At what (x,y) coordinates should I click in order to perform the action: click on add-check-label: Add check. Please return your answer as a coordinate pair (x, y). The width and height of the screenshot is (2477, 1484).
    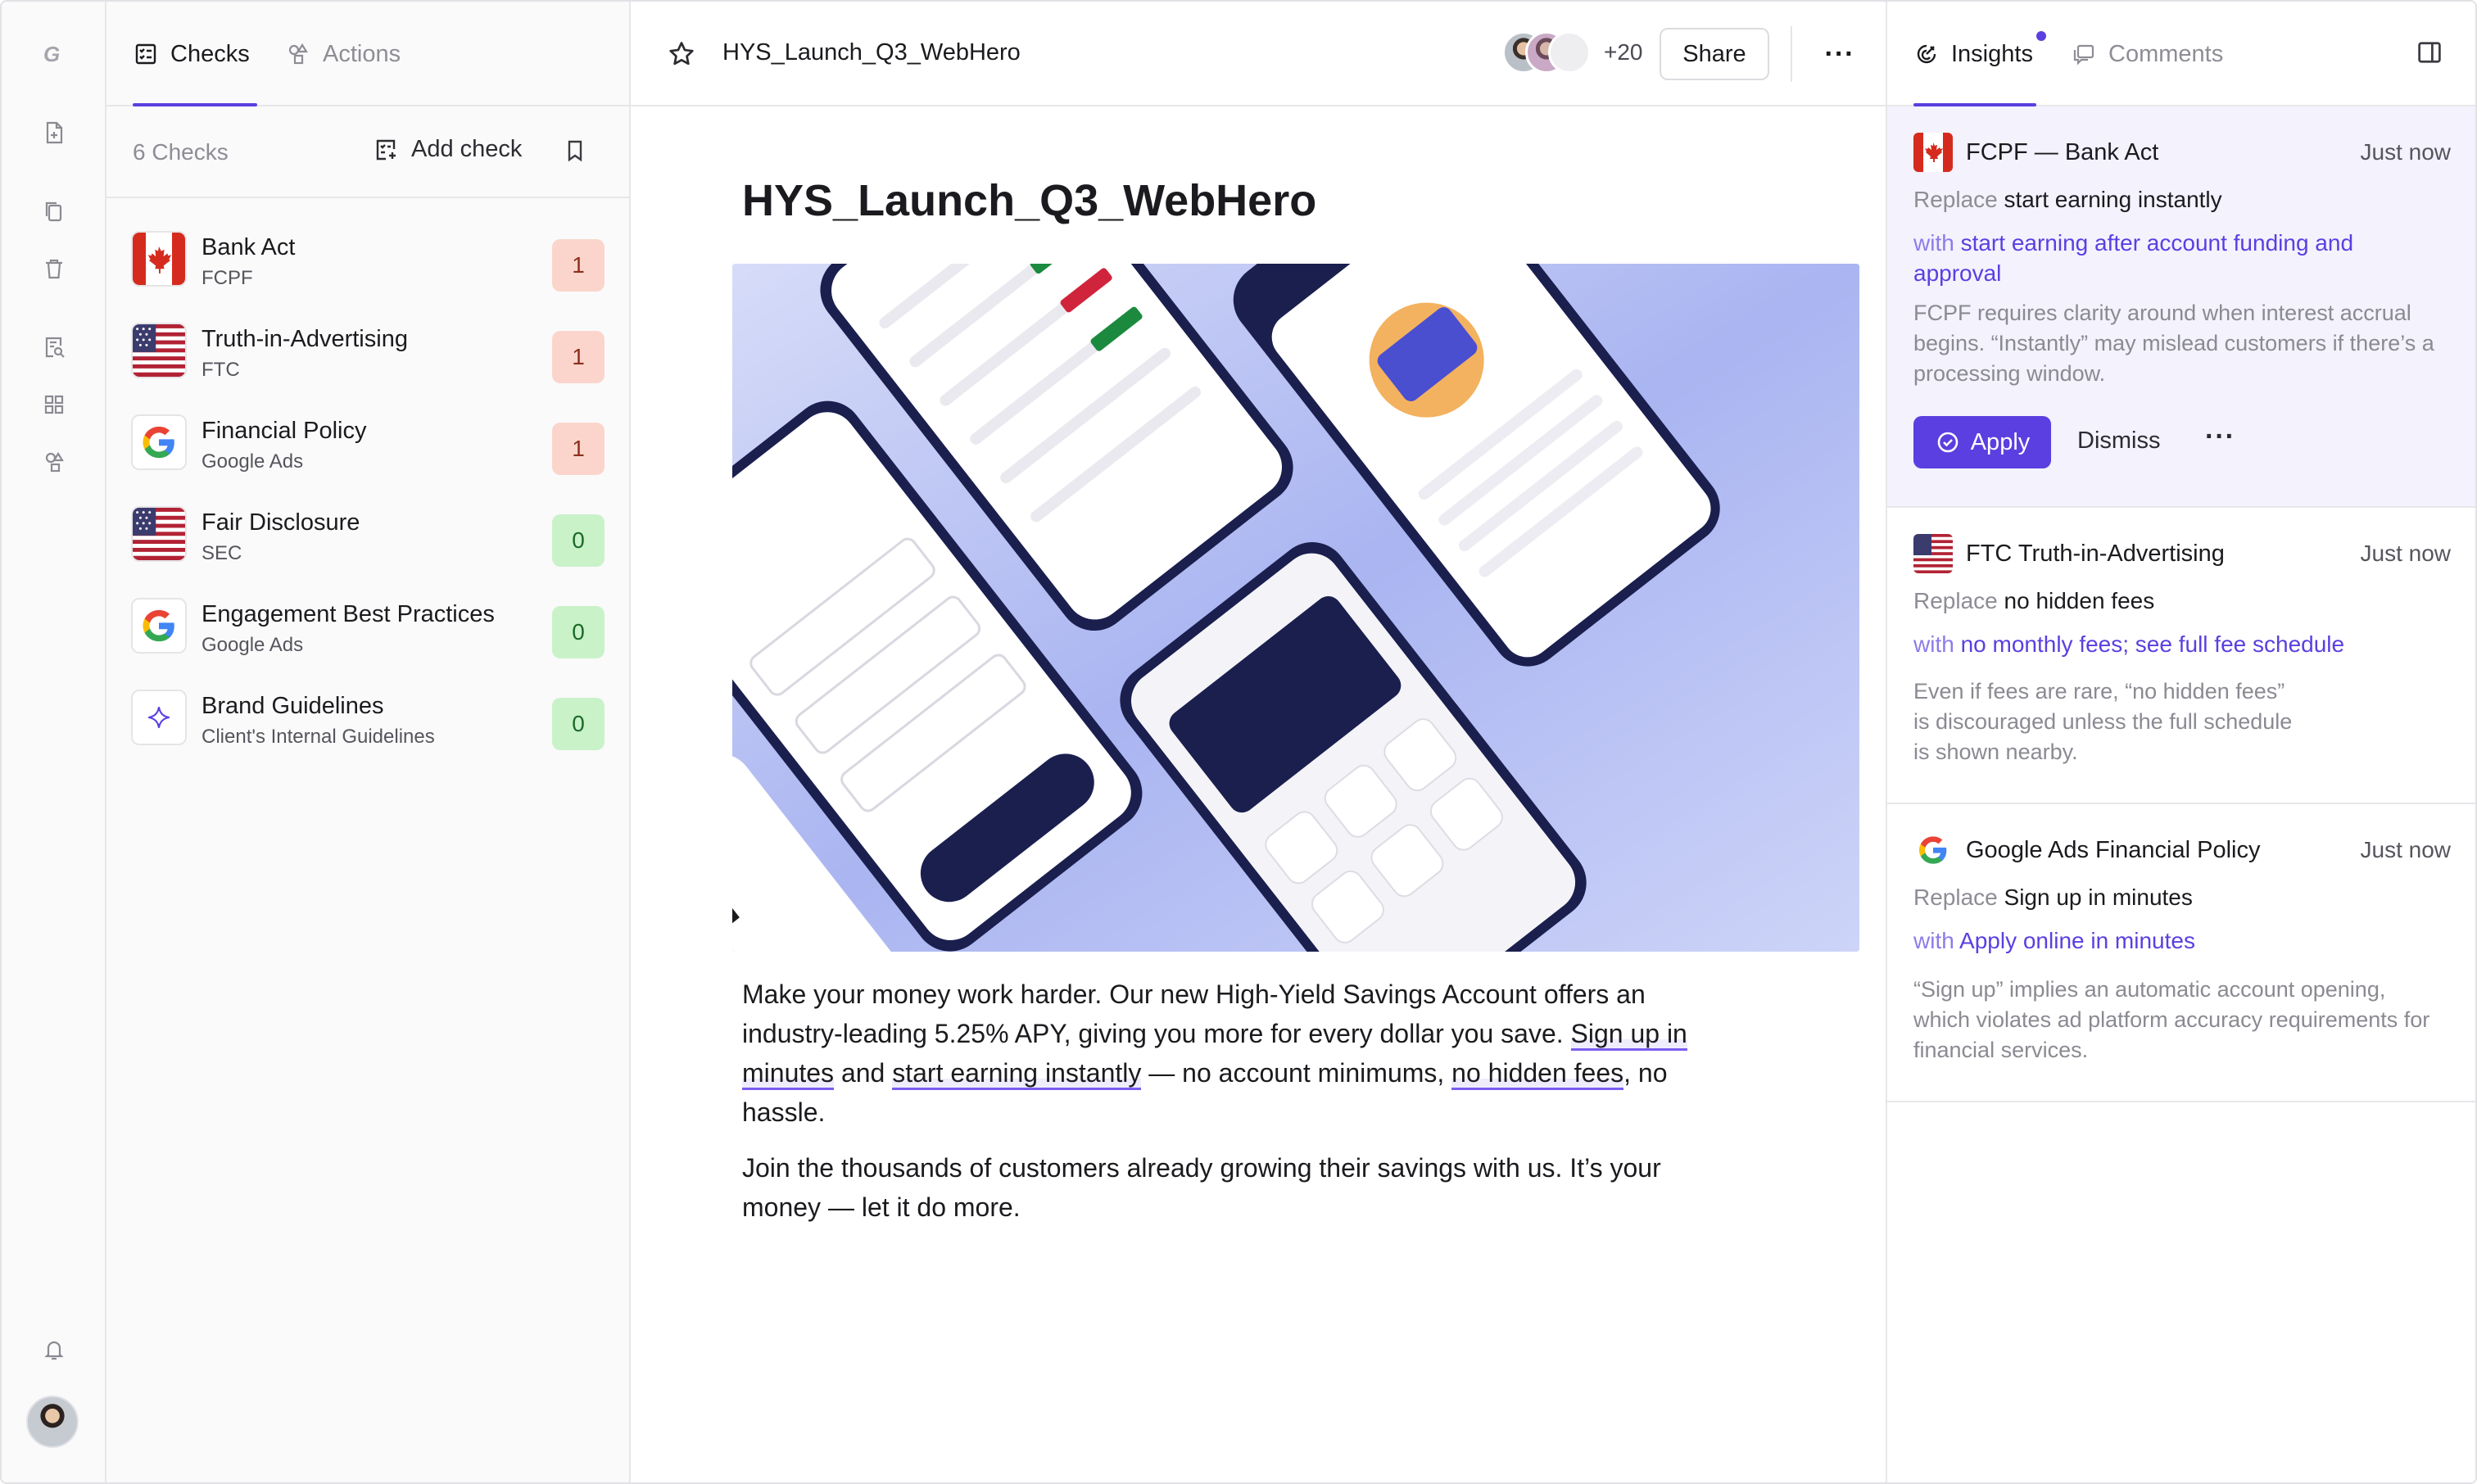
    Looking at the image, I should click on (467, 149).